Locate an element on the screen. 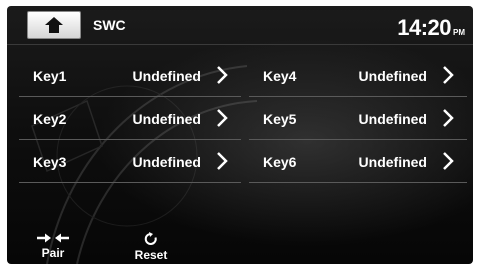 The image size is (480, 268). home-icon is located at coordinates (54, 25).